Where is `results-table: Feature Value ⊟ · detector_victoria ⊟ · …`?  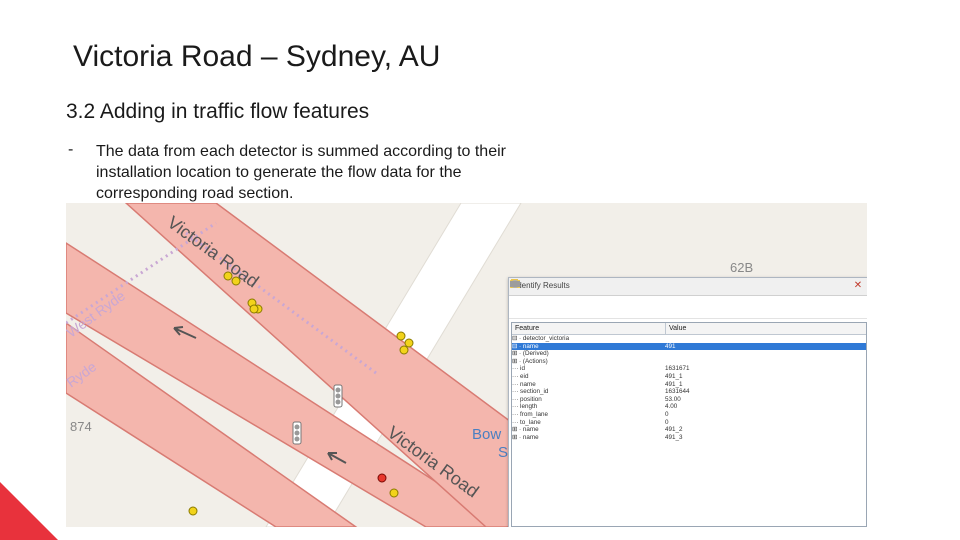
results-table: Feature Value ⊟ · detector_victoria ⊟ · … is located at coordinates (689, 424).